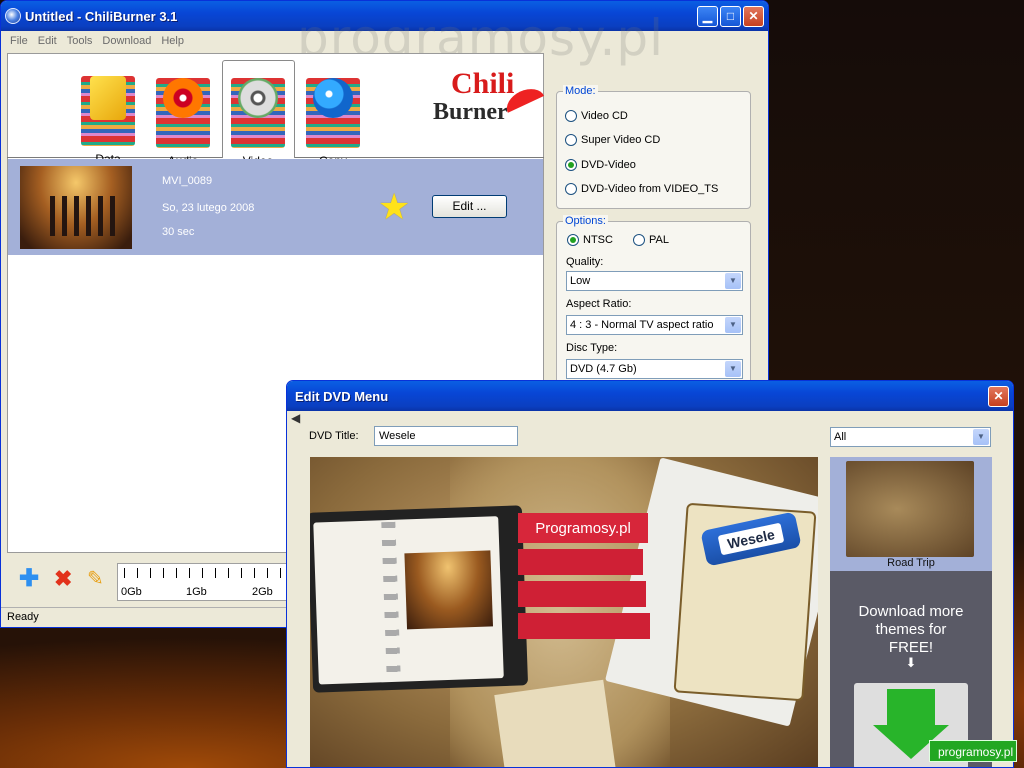 The width and height of the screenshot is (1024, 768). What do you see at coordinates (333, 98) in the screenshot?
I see `copy-disc-icon` at bounding box center [333, 98].